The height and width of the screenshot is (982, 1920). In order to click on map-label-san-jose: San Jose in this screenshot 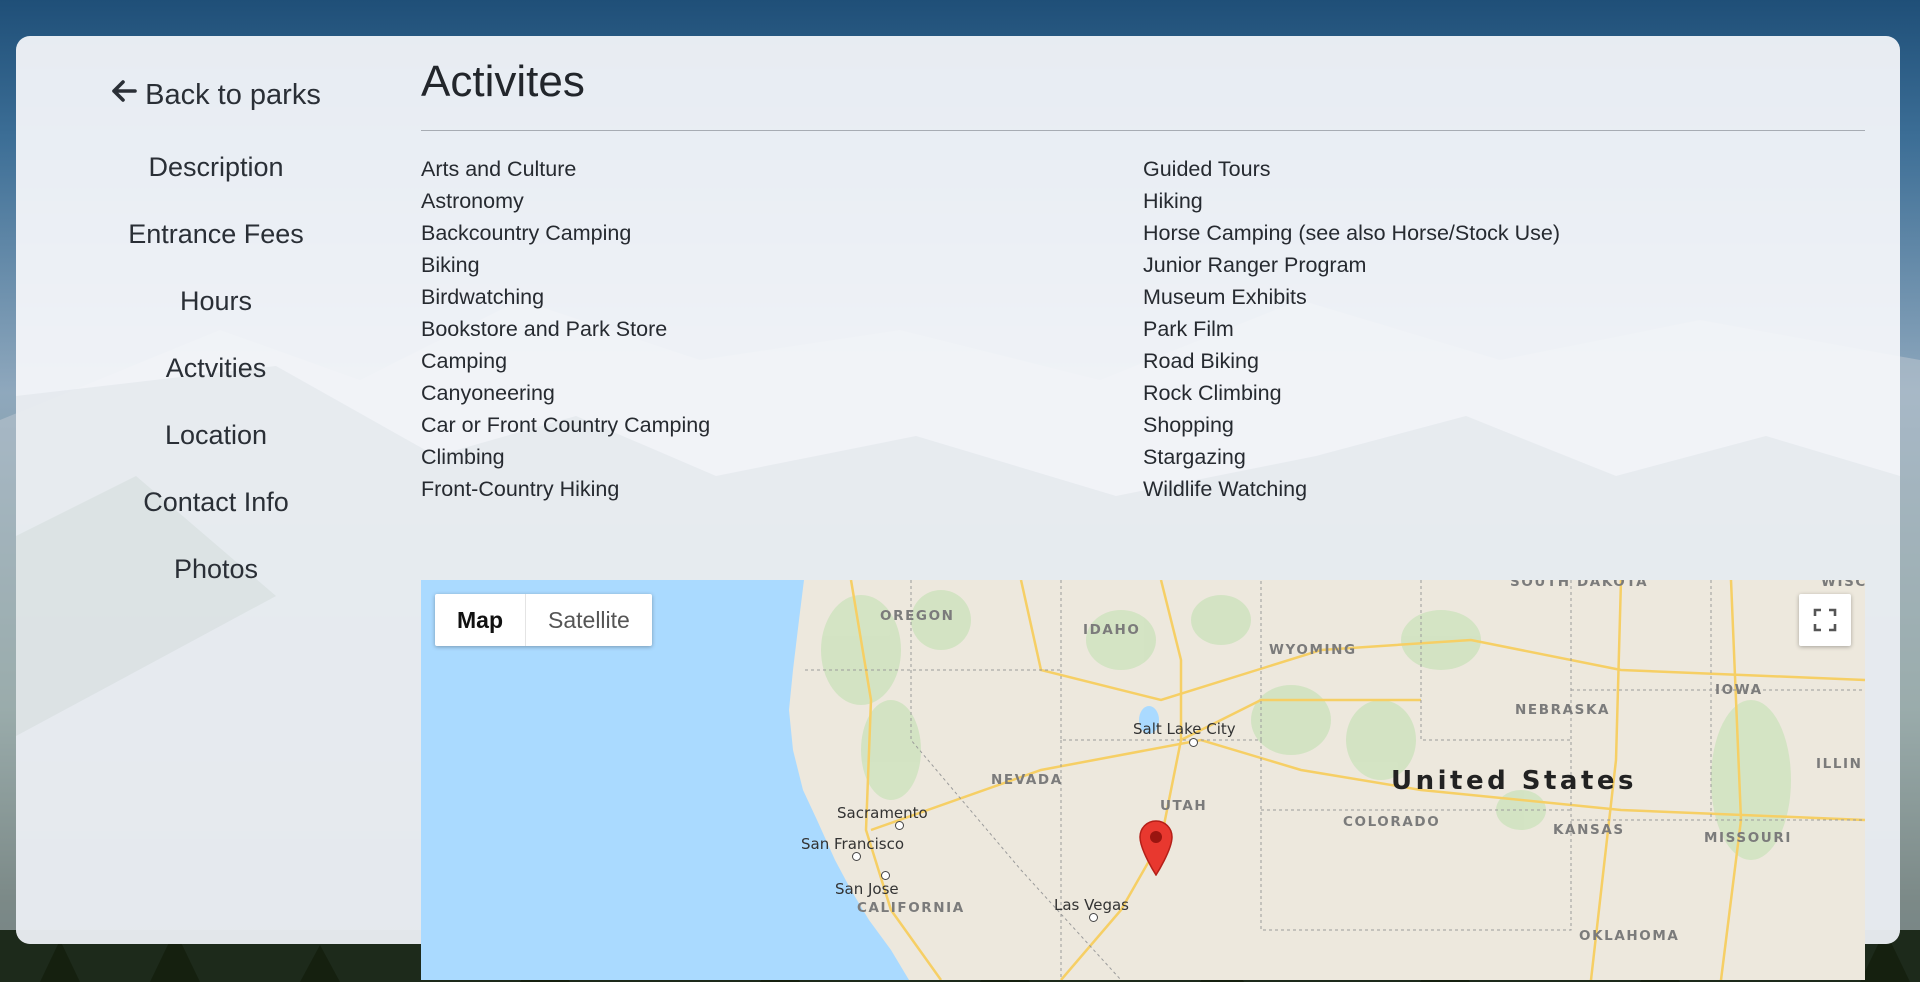, I will do `click(867, 889)`.